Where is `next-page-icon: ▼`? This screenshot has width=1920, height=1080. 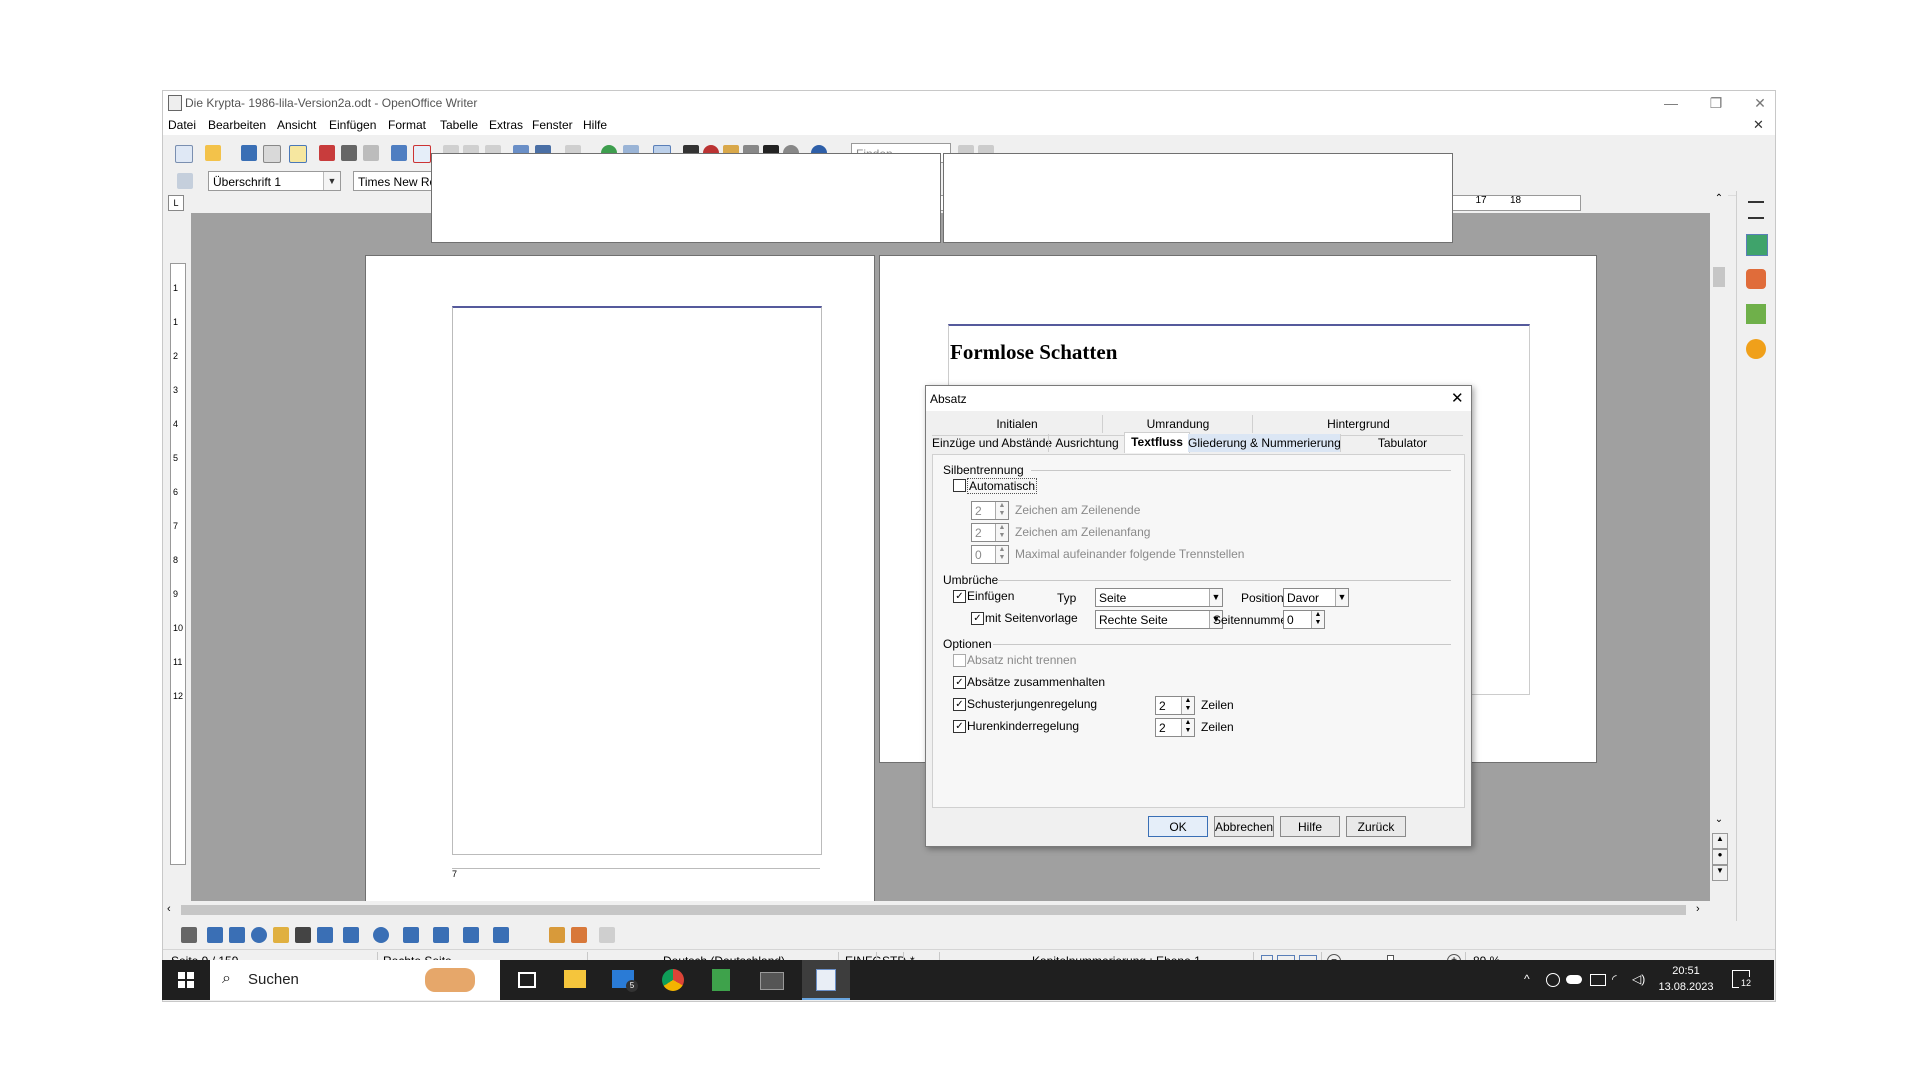
next-page-icon: ▼ is located at coordinates (1720, 873).